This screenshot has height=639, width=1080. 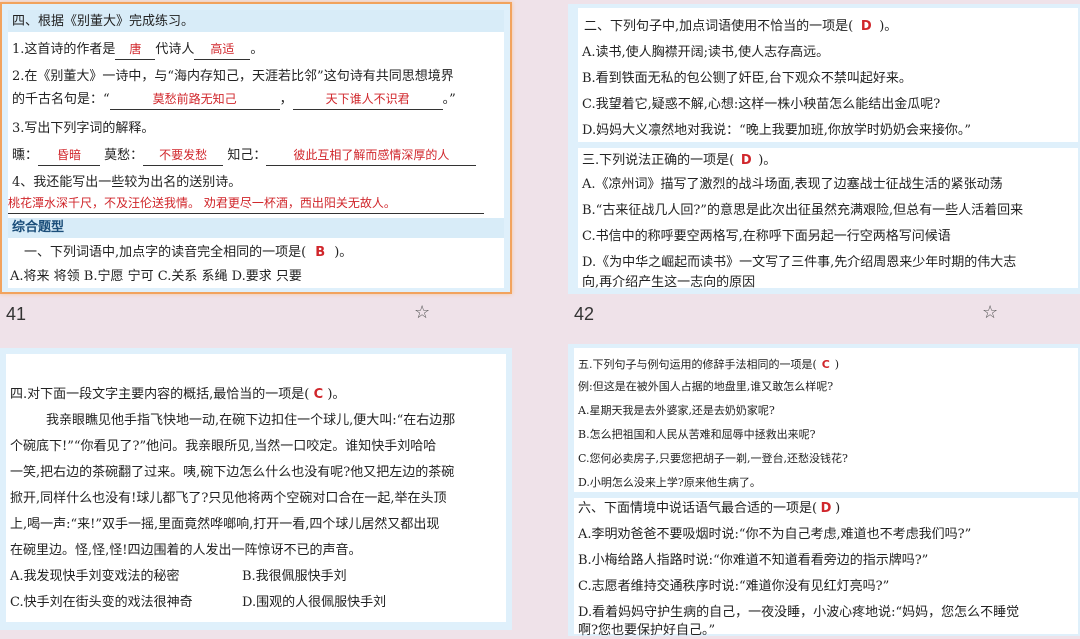 I want to click on passage-line-2: 个碗底下!”“你看见了?”他问。我亲眼所见,当然一口咬定。谁知快手刘哈哈, so click(x=223, y=446).